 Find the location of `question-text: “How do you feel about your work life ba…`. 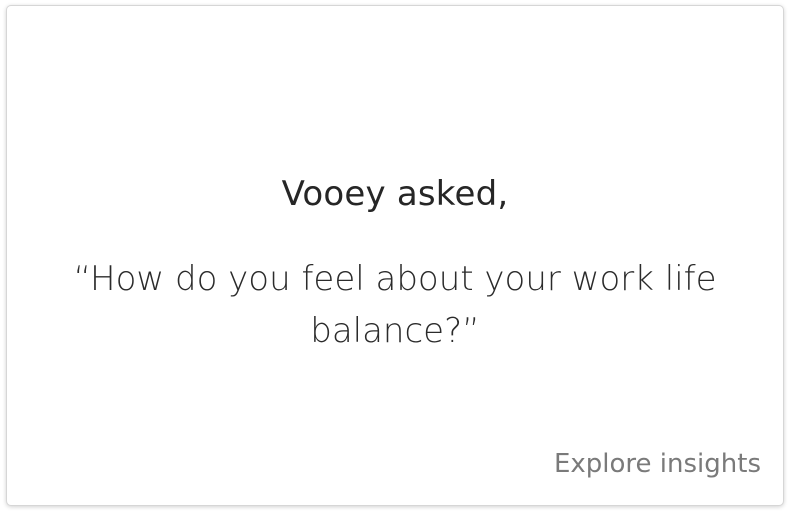

question-text: “How do you feel about your work life ba… is located at coordinates (395, 305).